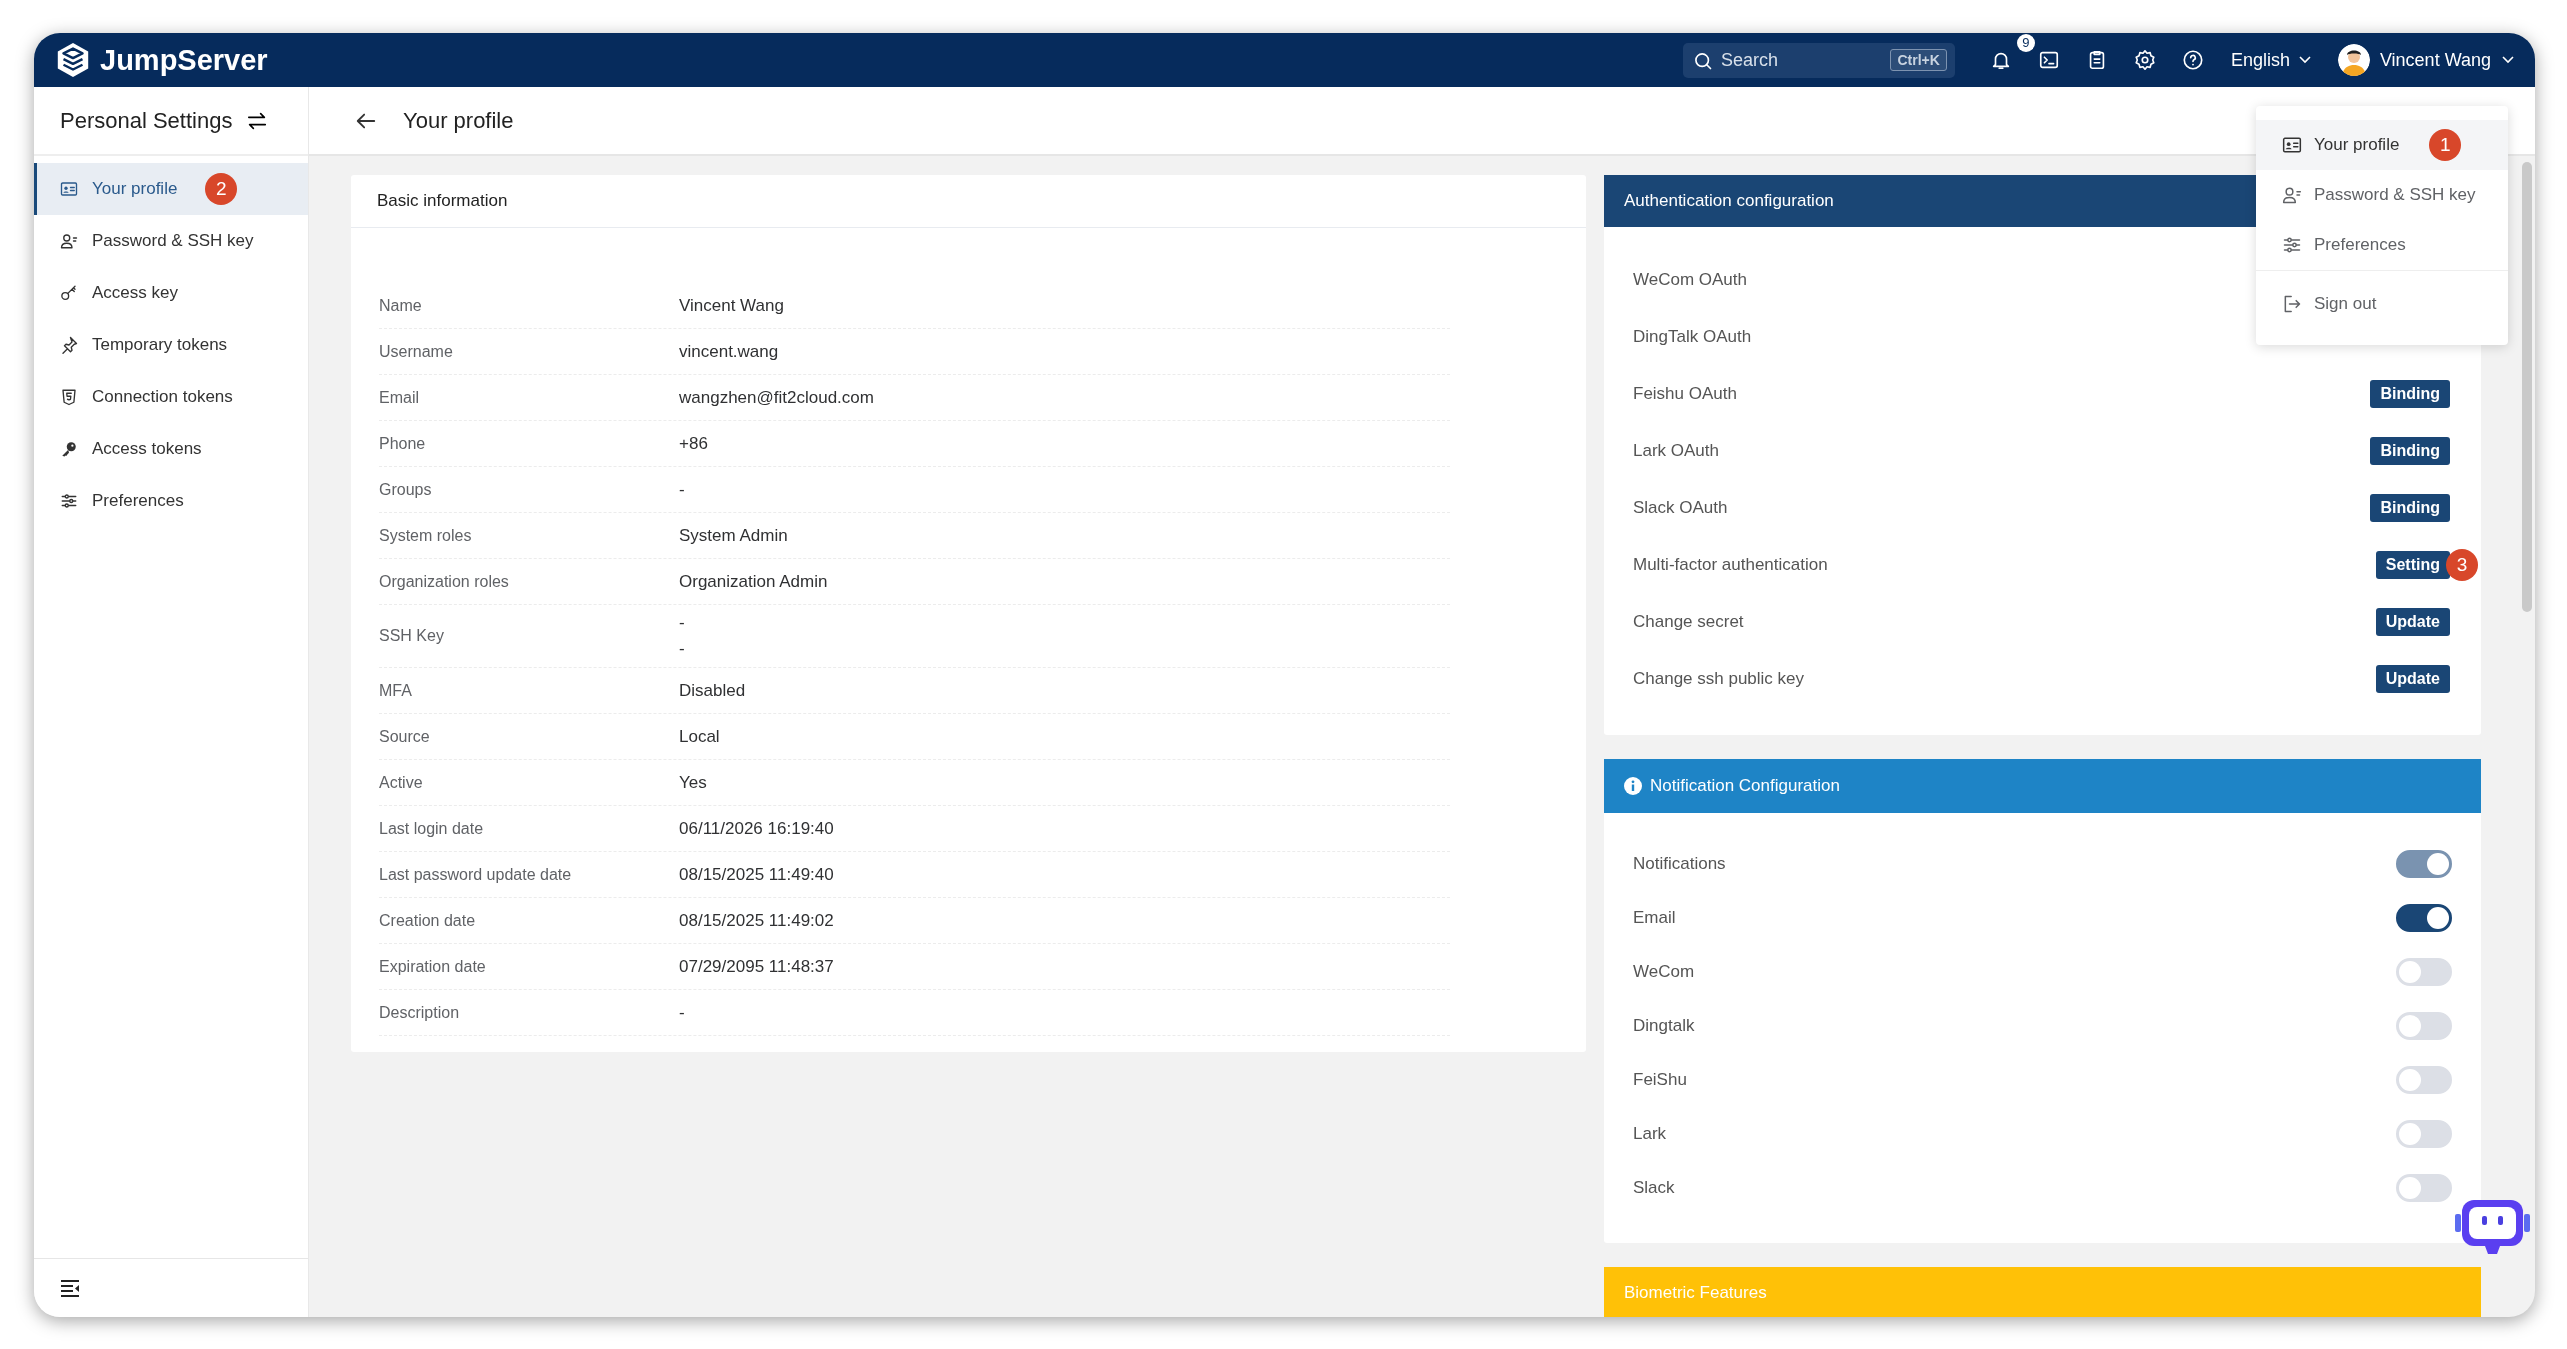 The image size is (2567, 1349). I want to click on field-label: Source, so click(405, 736).